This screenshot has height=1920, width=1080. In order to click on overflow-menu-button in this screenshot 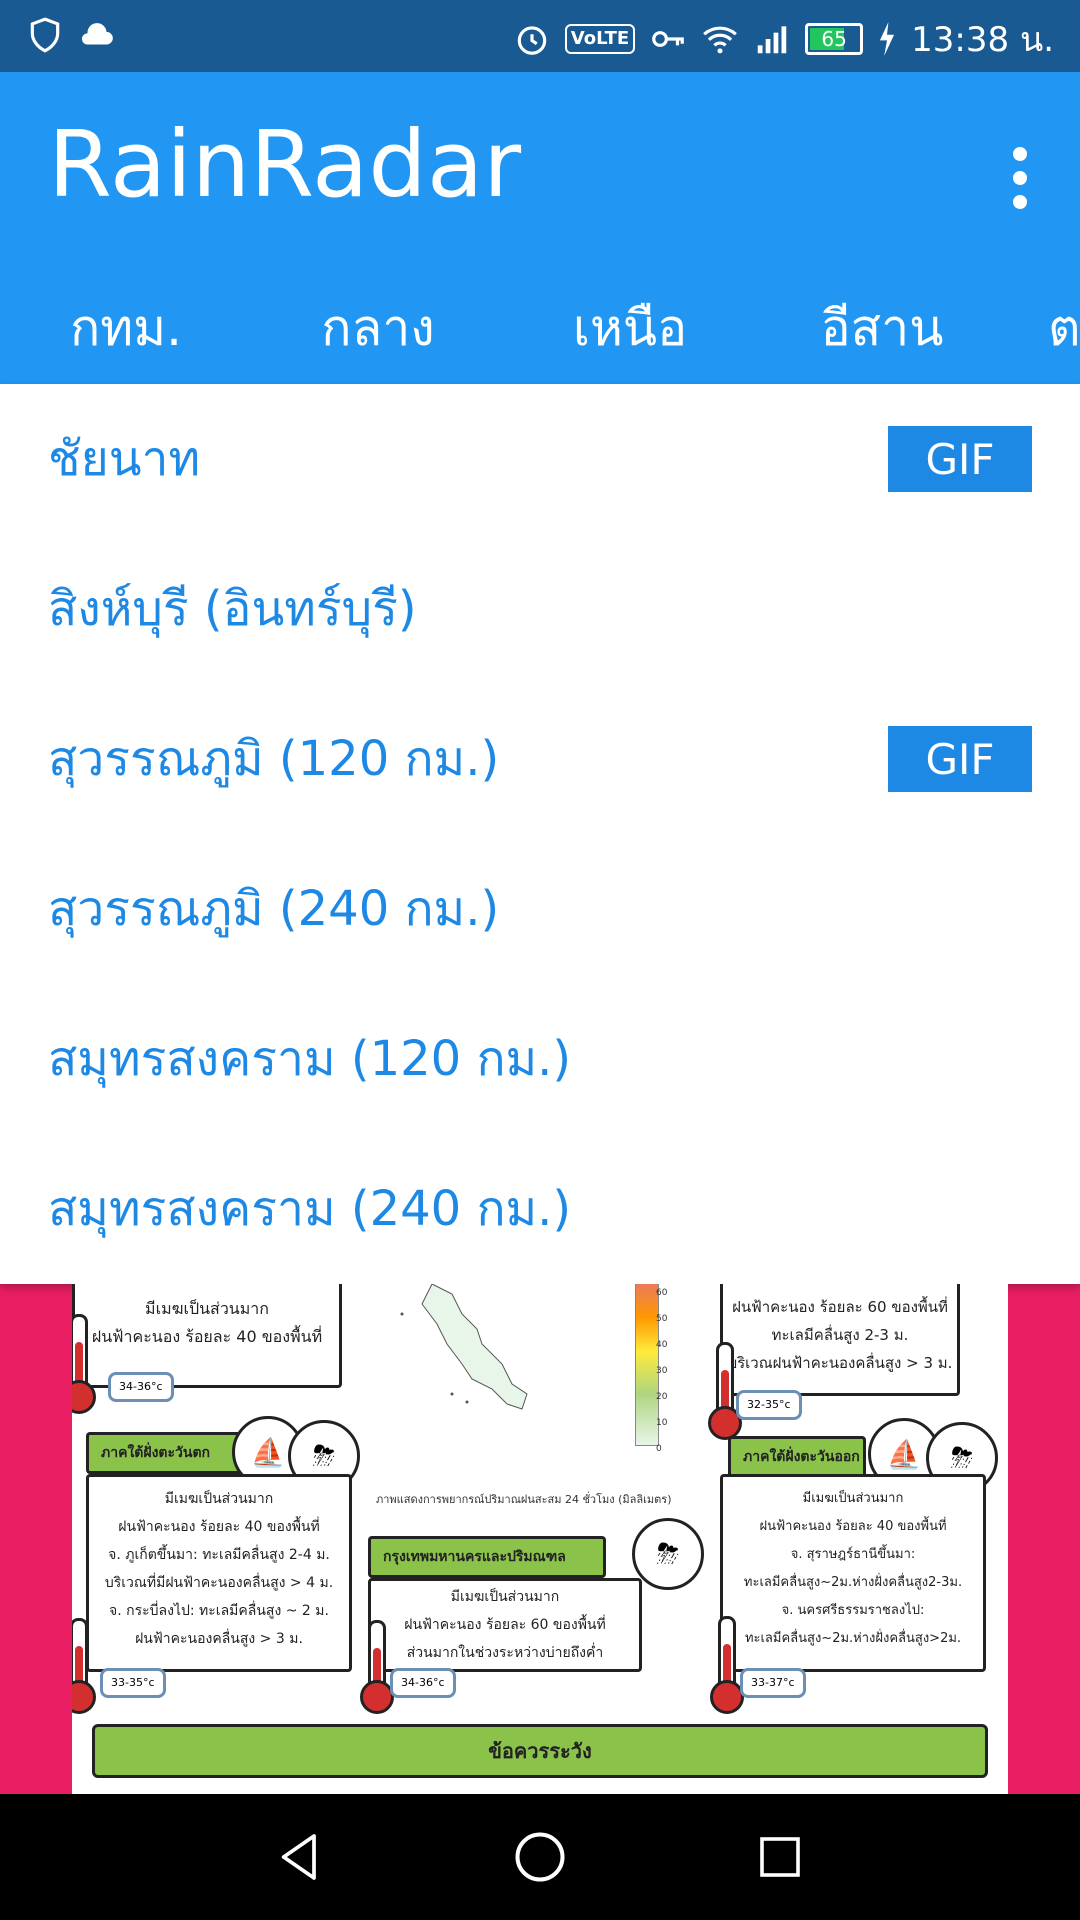, I will do `click(1020, 178)`.